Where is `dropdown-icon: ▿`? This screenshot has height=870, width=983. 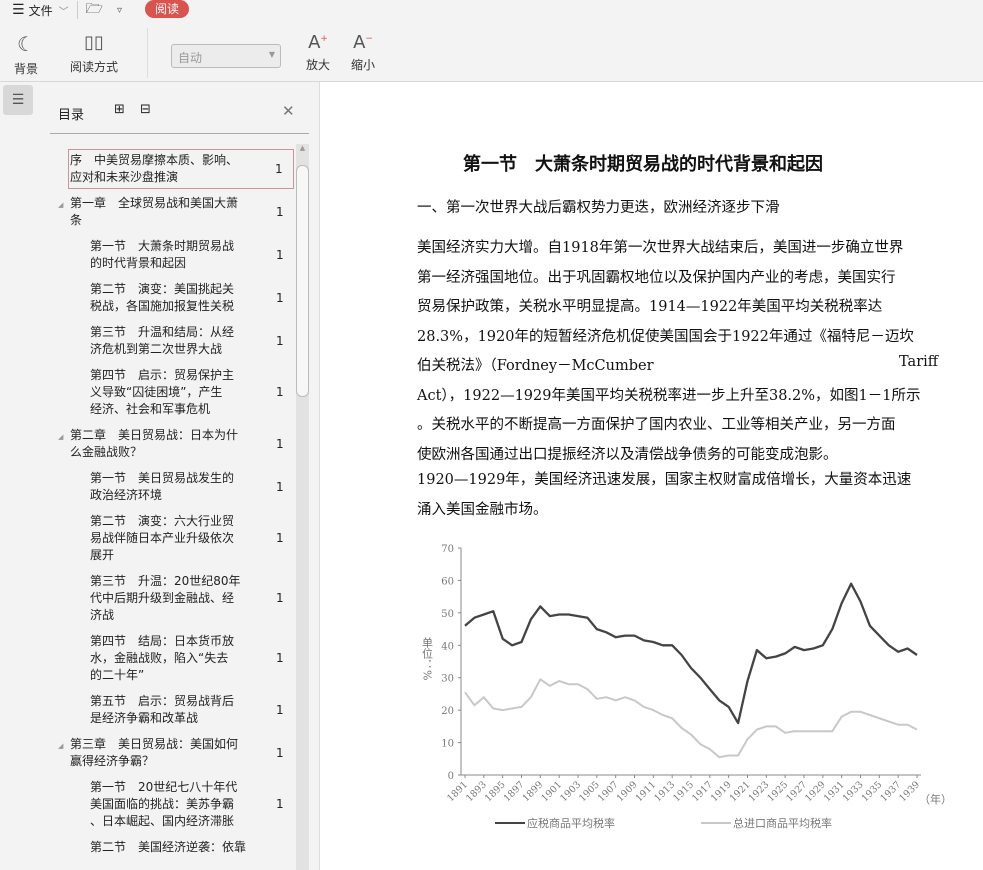
dropdown-icon: ▿ is located at coordinates (119, 10).